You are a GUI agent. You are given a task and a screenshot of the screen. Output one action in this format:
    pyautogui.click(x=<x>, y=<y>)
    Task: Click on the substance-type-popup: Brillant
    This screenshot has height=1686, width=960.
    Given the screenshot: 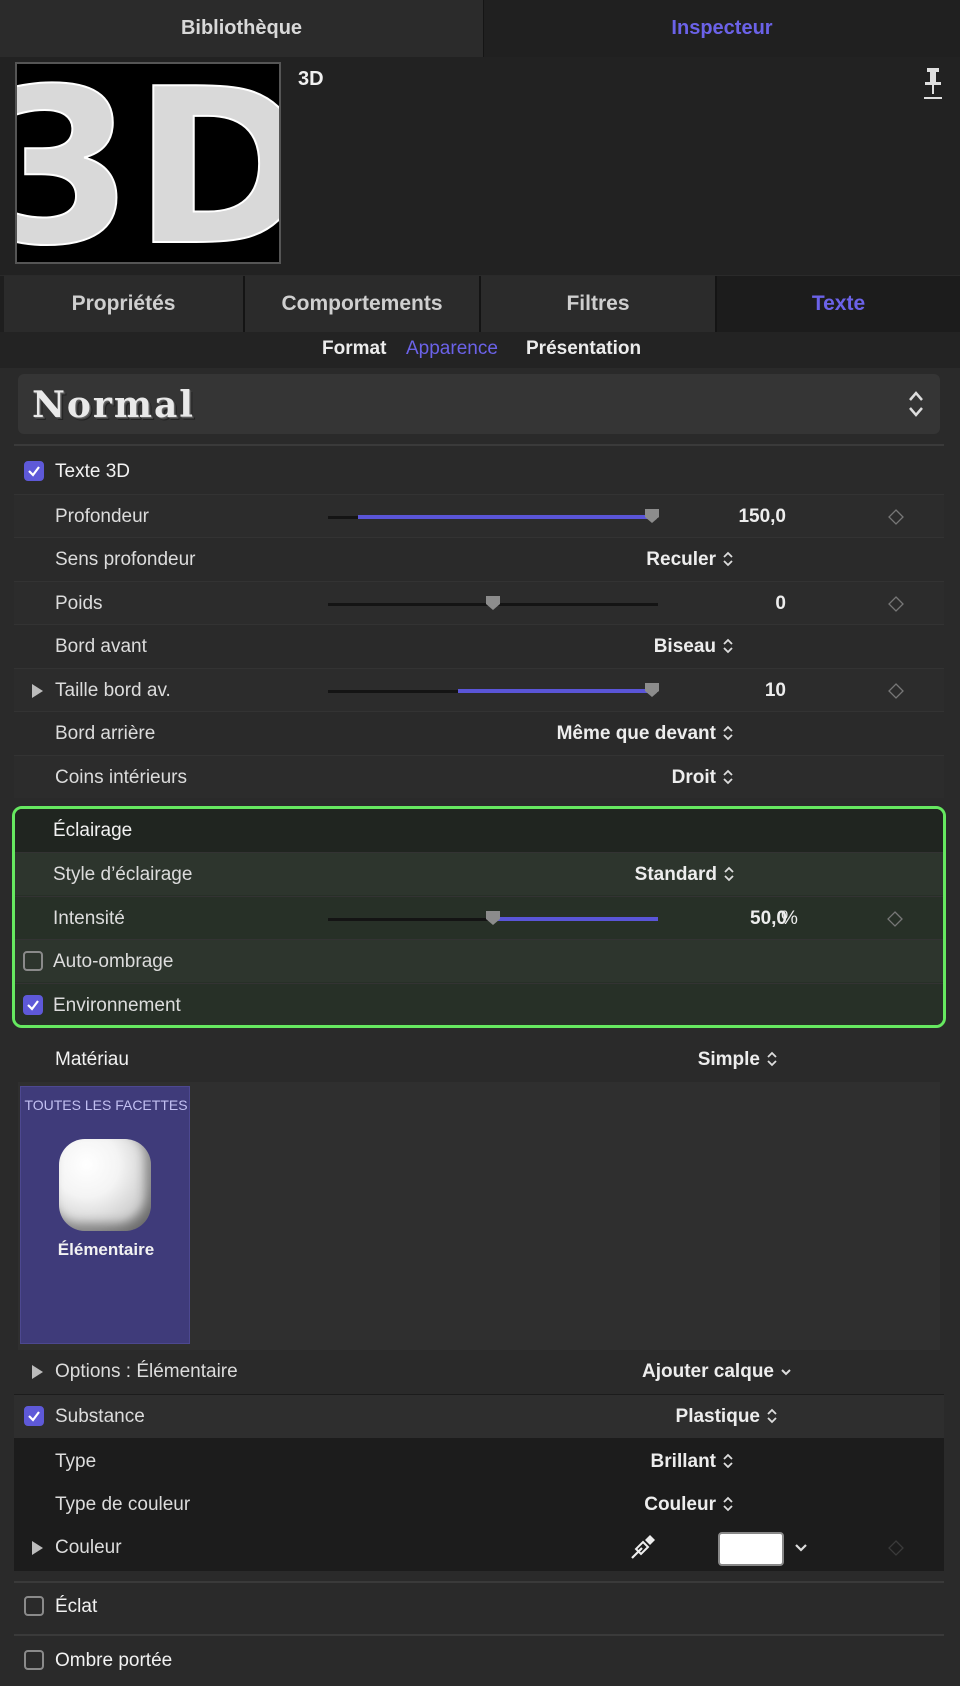 What is the action you would take?
    pyautogui.click(x=692, y=1462)
    